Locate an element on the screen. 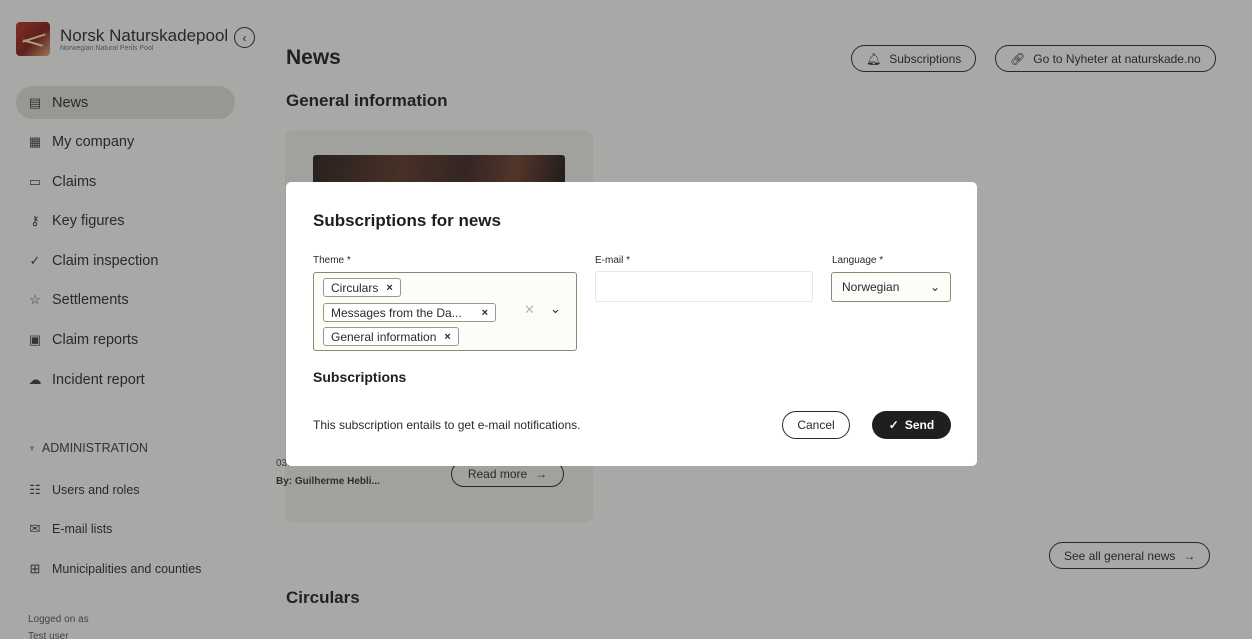 The height and width of the screenshot is (639, 1252). language-select: Norwegian ⌄ is located at coordinates (891, 287).